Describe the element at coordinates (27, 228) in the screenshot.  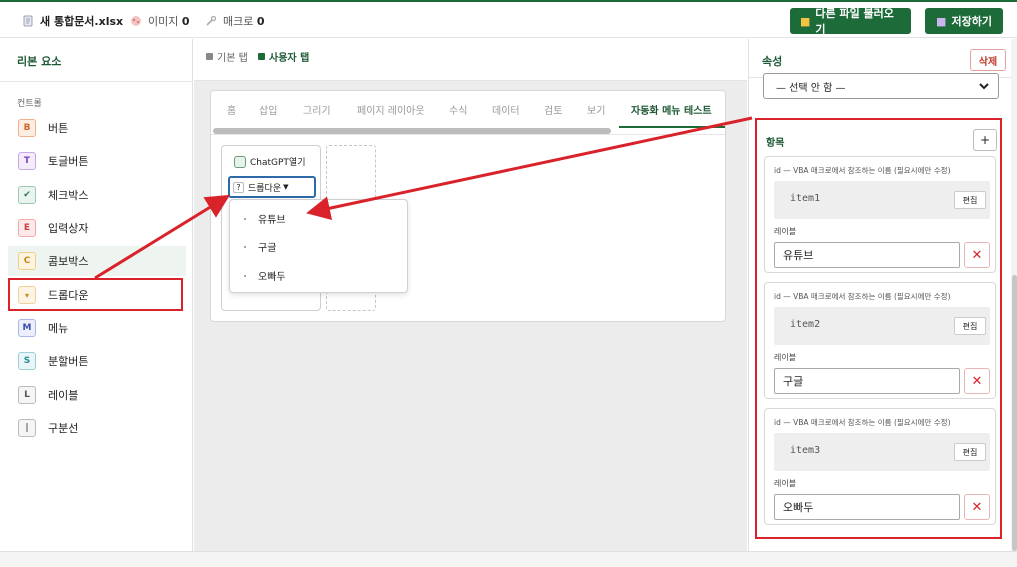
I see `input-type-icon: E` at that location.